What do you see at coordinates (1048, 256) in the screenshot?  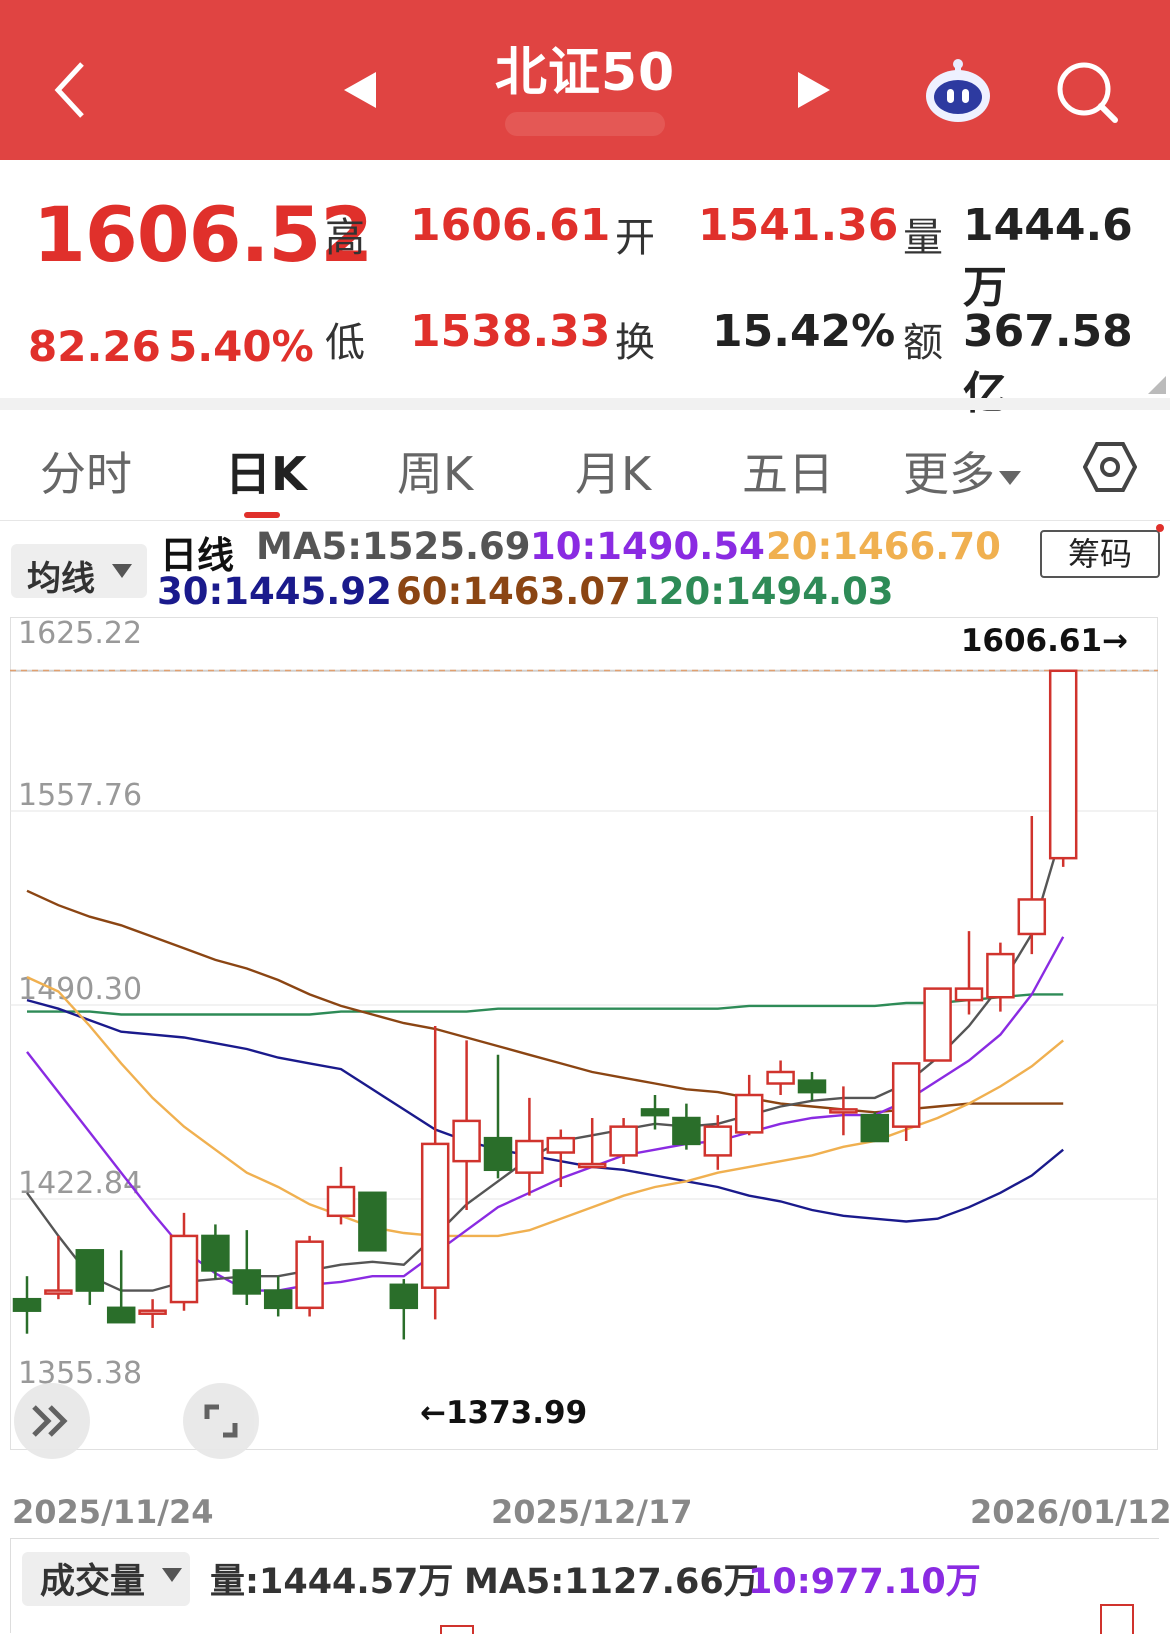 I see `volume-value: 1444.6万` at bounding box center [1048, 256].